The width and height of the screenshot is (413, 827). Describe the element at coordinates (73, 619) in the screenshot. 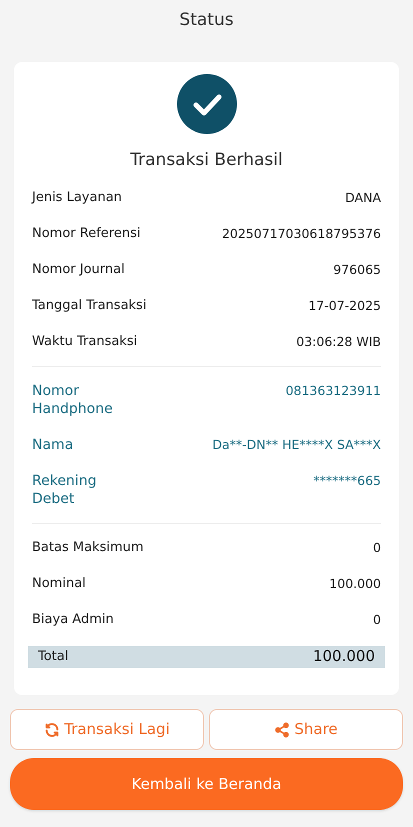

I see `detail-label: Biaya Admin` at that location.